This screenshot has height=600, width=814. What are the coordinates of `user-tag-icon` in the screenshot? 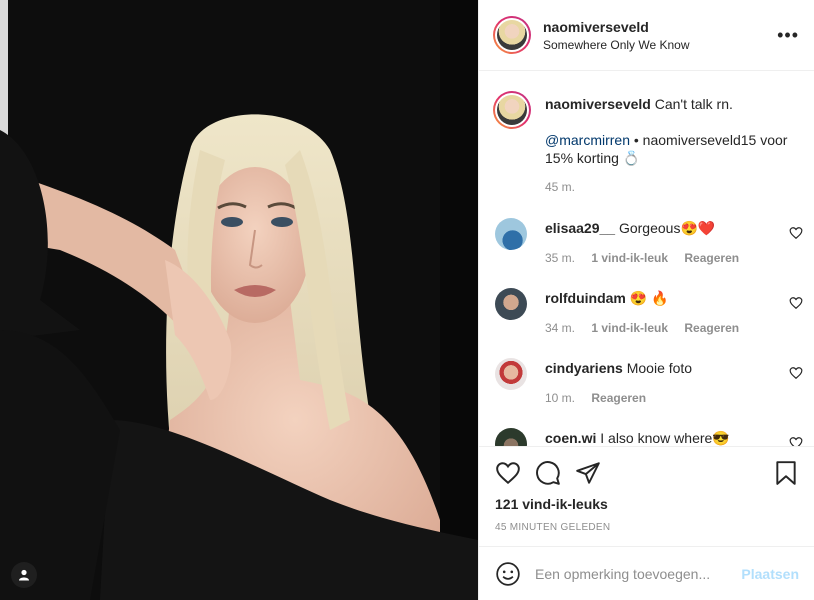 It's located at (24, 575).